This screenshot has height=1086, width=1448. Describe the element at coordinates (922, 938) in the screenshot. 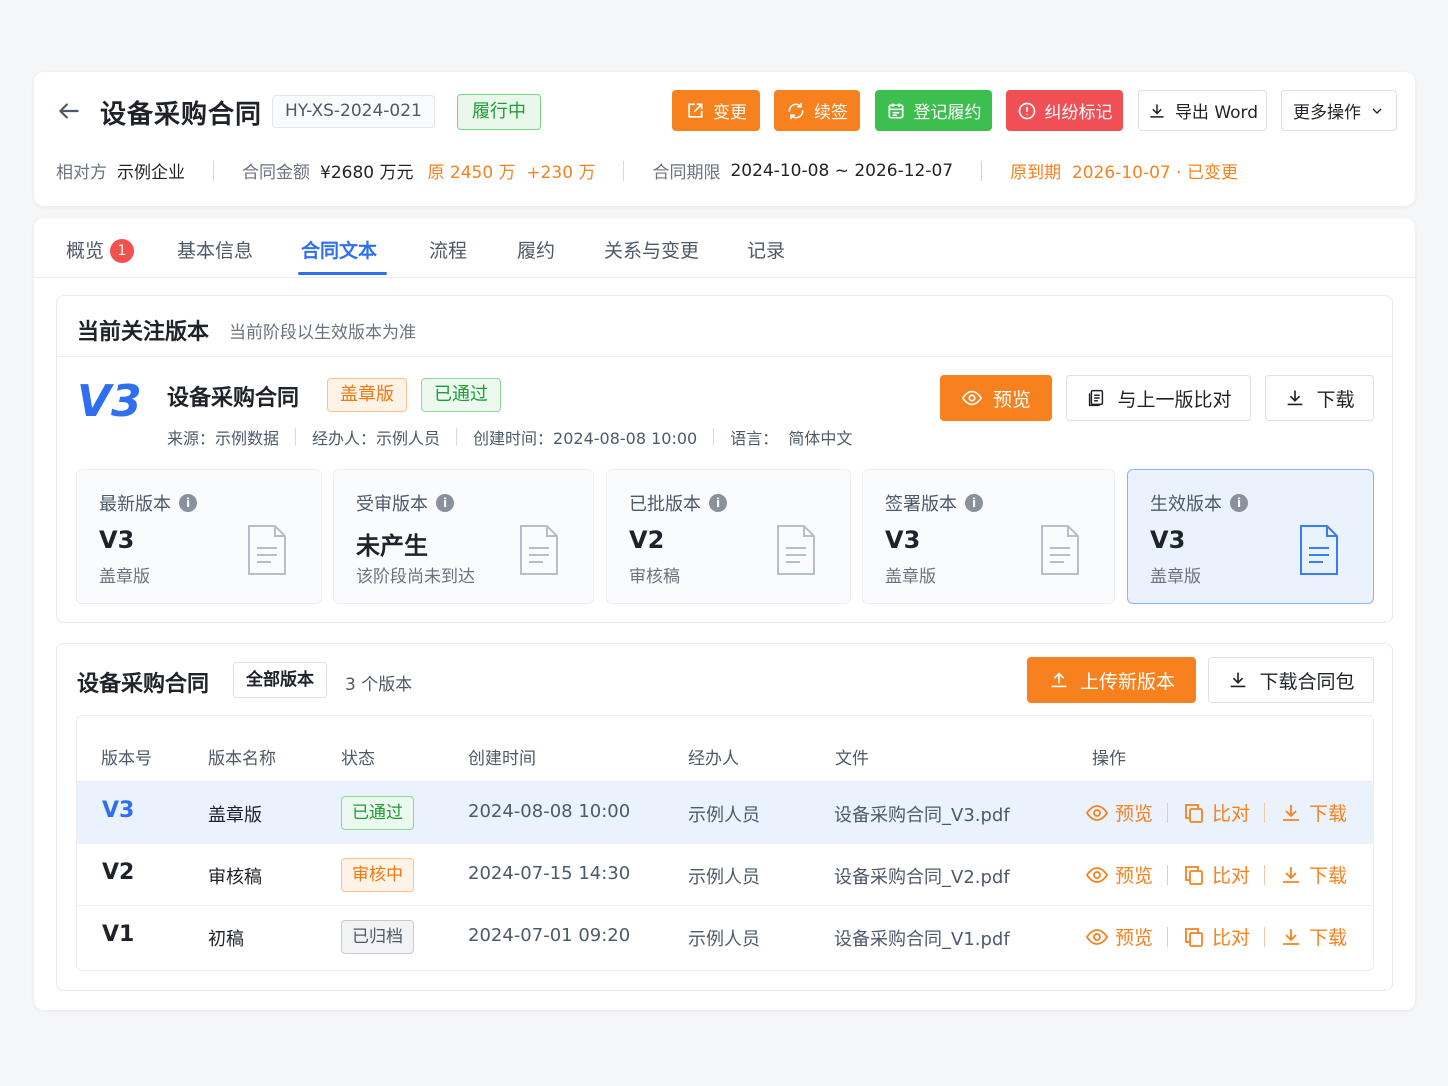

I see `file-name: 设备采购合同_V1.pdf` at that location.